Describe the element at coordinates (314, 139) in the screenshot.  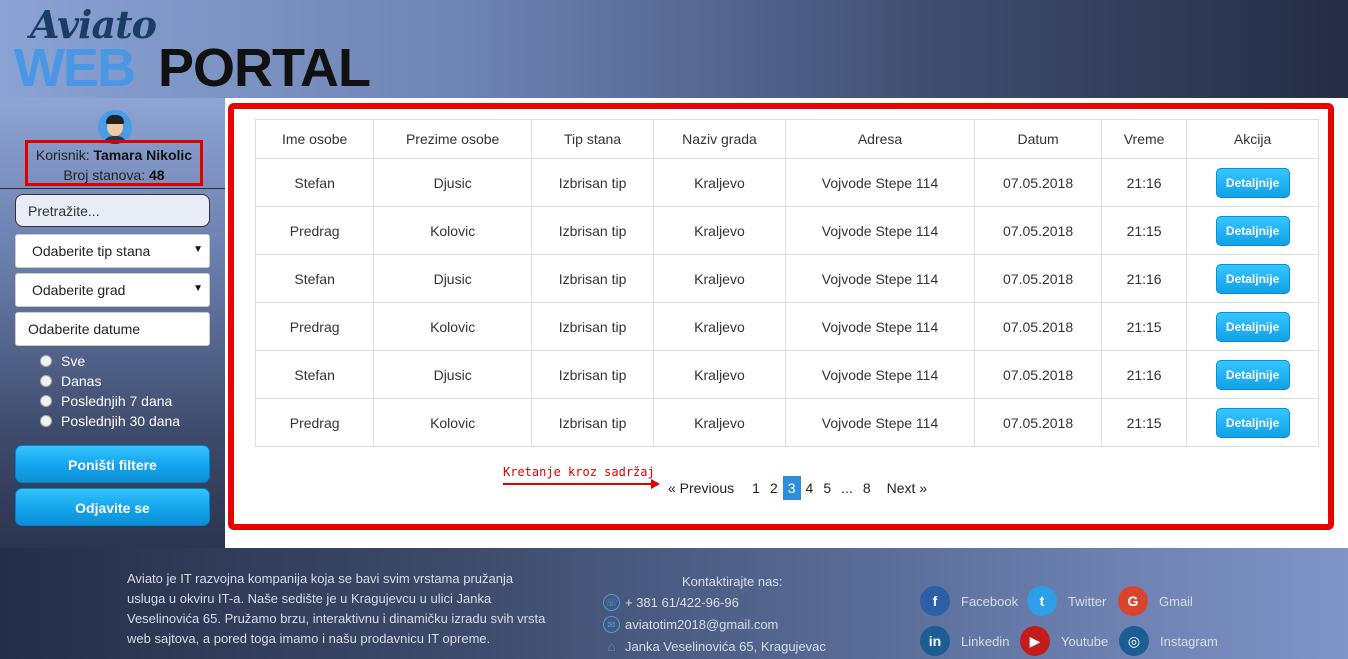
I see `column-header: Ime osobe` at that location.